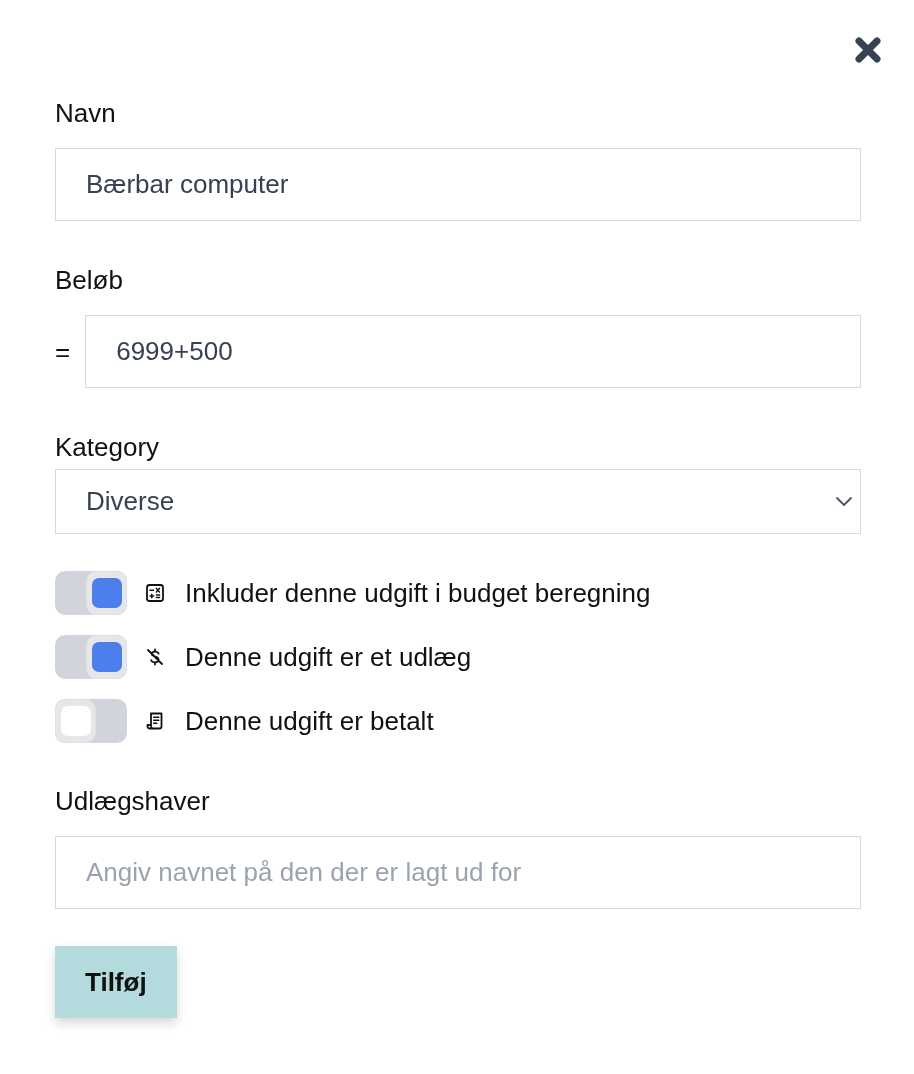 The image size is (914, 1074). What do you see at coordinates (458, 501) in the screenshot?
I see `category-select: Diverse` at bounding box center [458, 501].